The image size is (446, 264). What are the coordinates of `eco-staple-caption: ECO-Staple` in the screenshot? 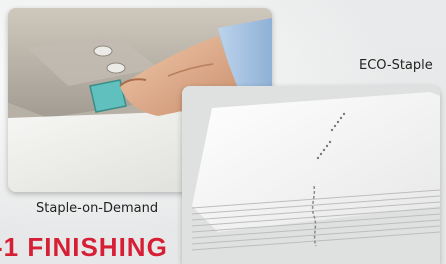 It's located at (396, 65).